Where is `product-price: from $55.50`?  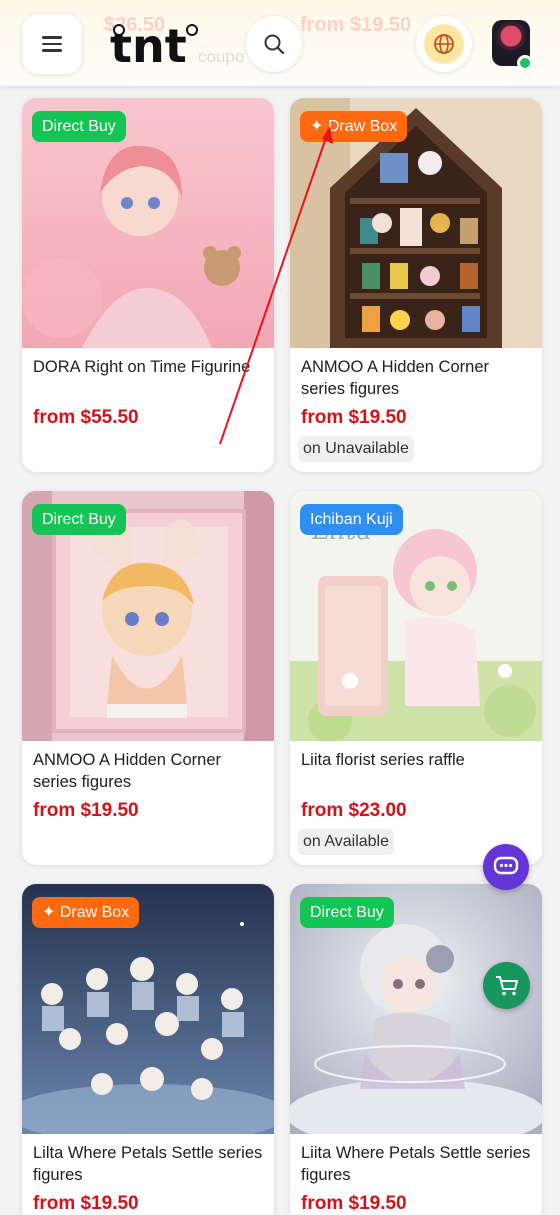 product-price: from $55.50 is located at coordinates (86, 417).